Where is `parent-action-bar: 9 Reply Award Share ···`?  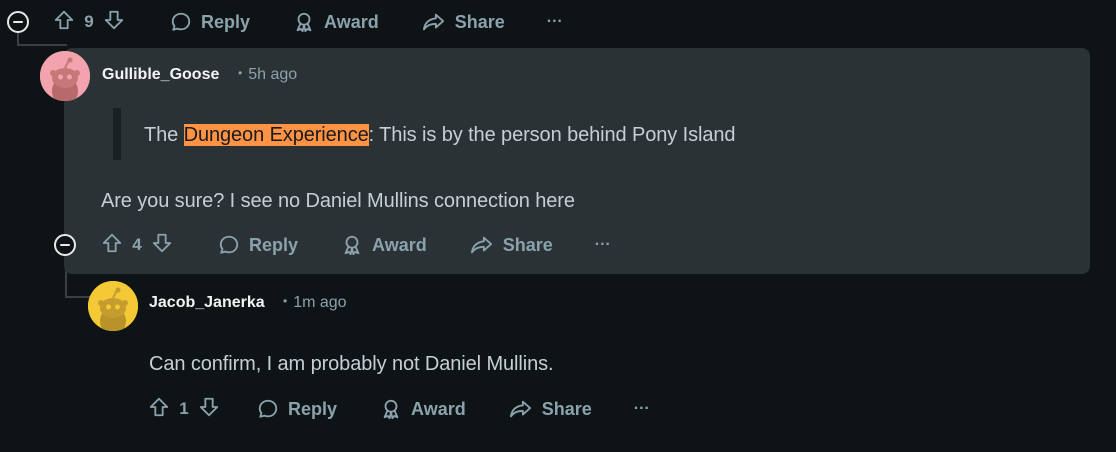 parent-action-bar: 9 Reply Award Share ··· is located at coordinates (308, 22).